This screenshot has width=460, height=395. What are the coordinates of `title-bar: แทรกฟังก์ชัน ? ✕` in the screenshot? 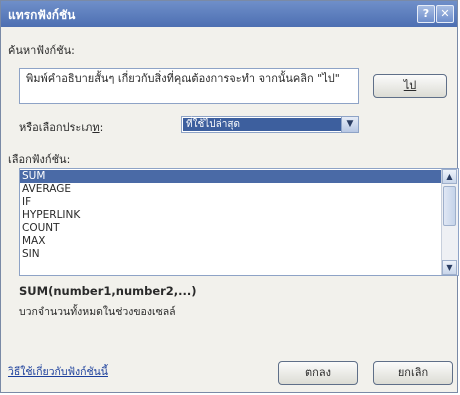 It's located at (229, 14).